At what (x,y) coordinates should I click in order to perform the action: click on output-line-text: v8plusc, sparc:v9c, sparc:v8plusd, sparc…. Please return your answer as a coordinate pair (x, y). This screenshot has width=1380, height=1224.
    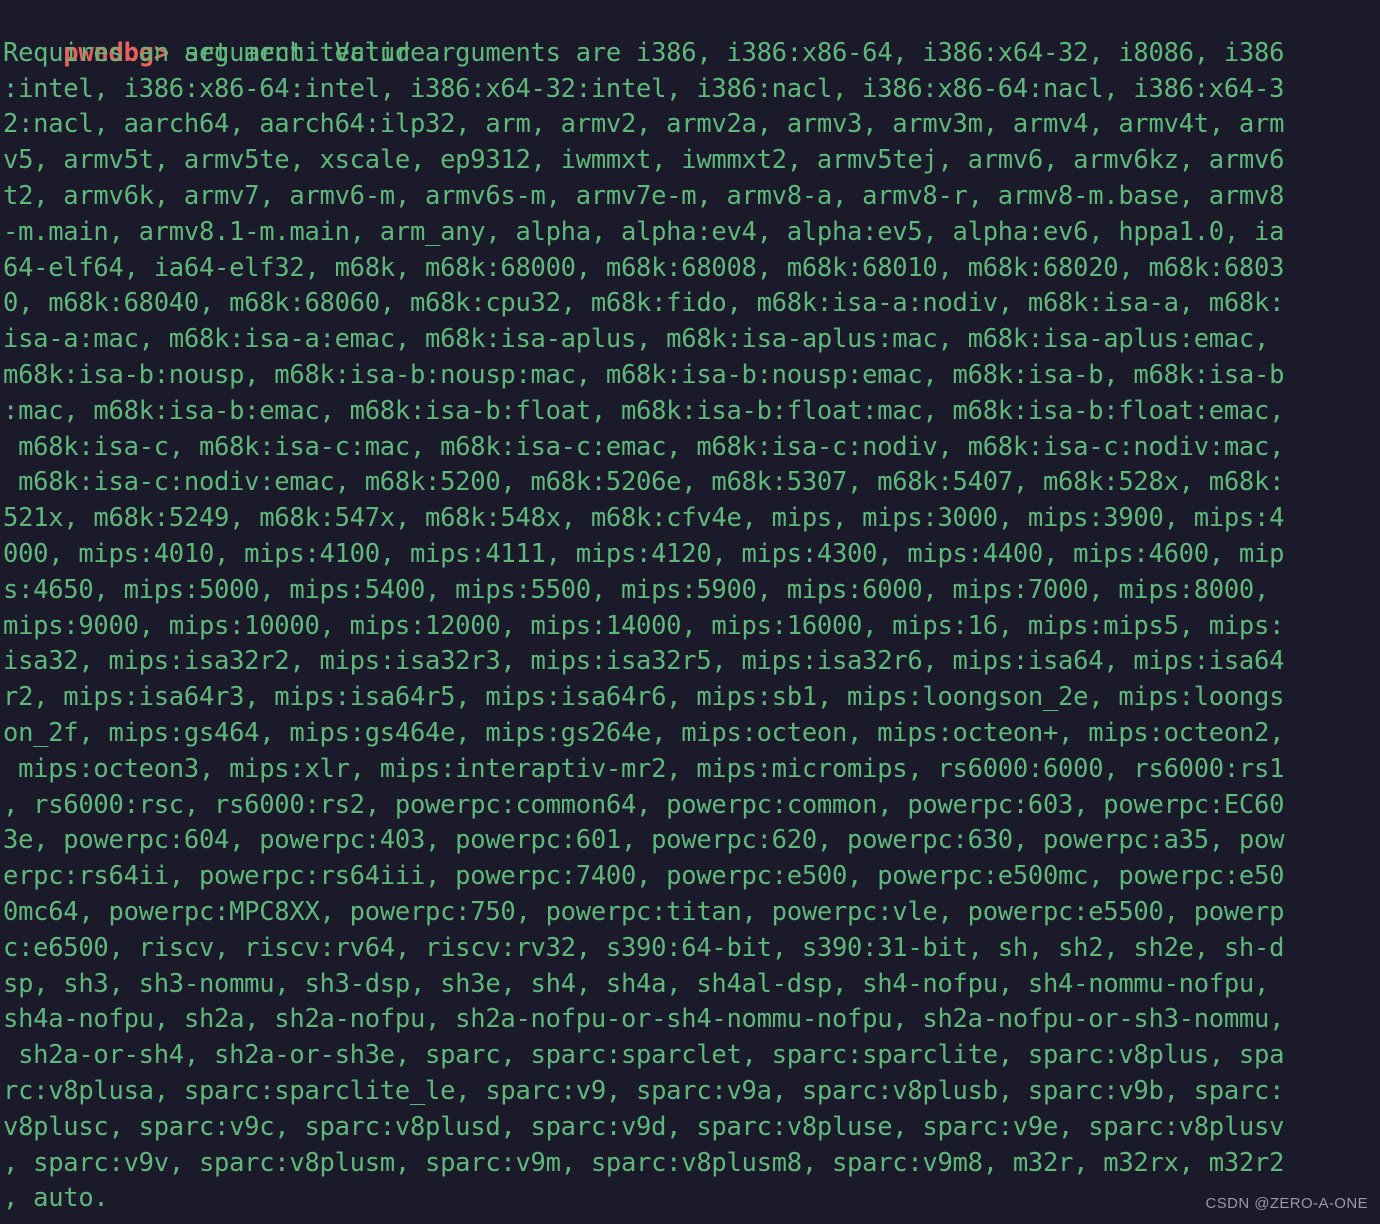
    Looking at the image, I should click on (644, 1126).